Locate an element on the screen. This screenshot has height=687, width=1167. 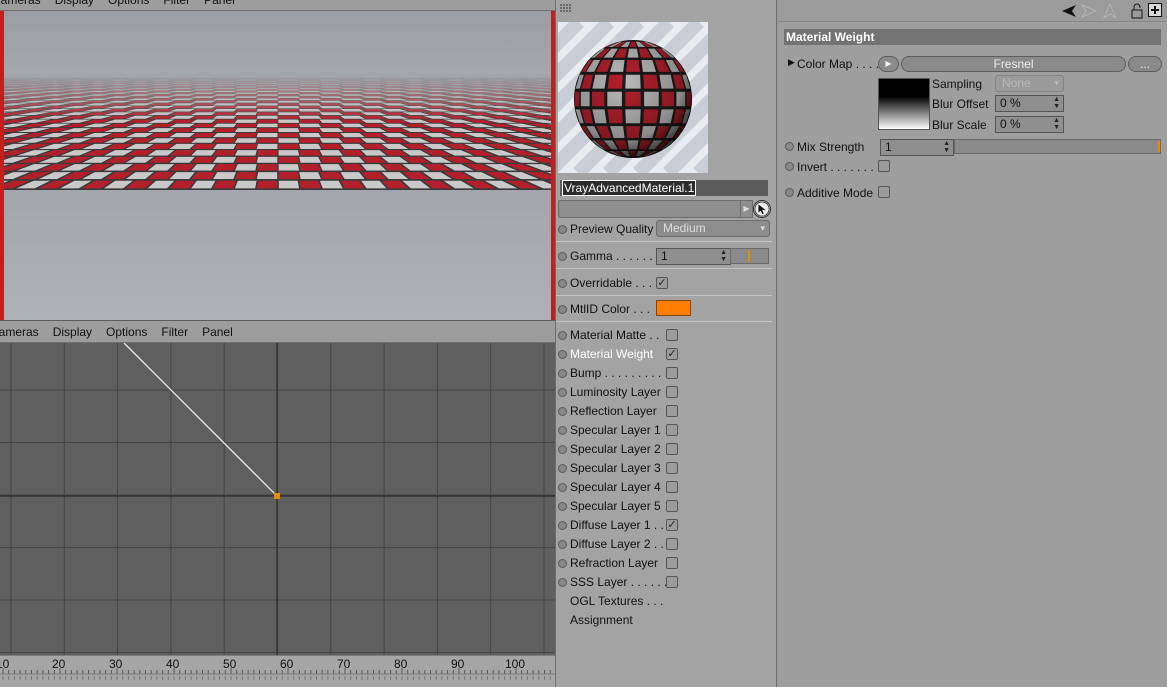
channel-row: Specular Layer 4 is located at coordinates (609, 487).